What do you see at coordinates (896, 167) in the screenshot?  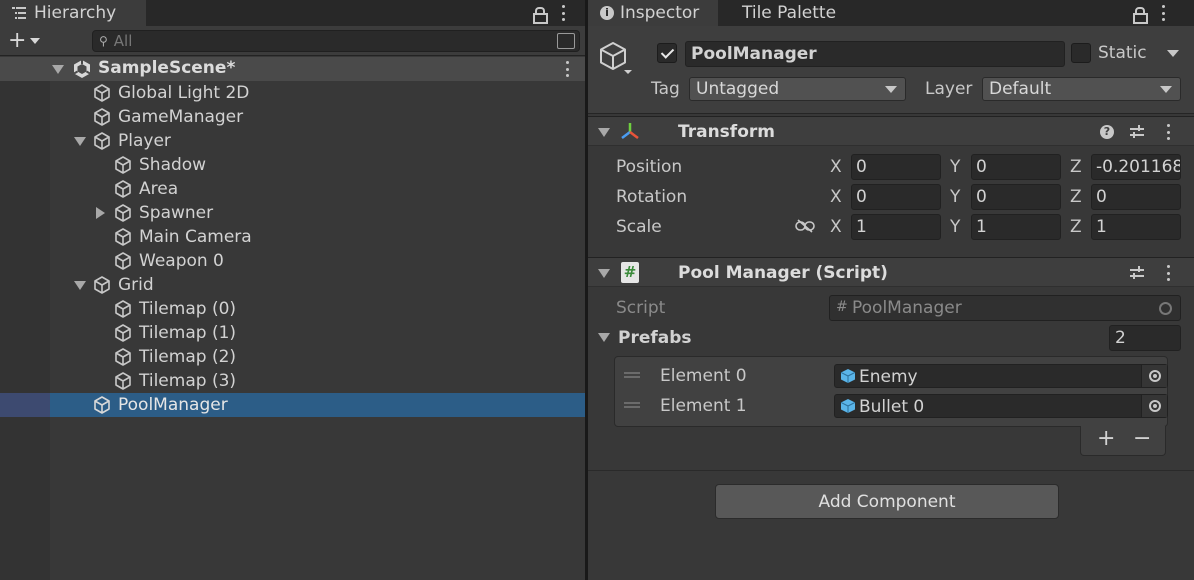 I see `position-x-field: 0` at bounding box center [896, 167].